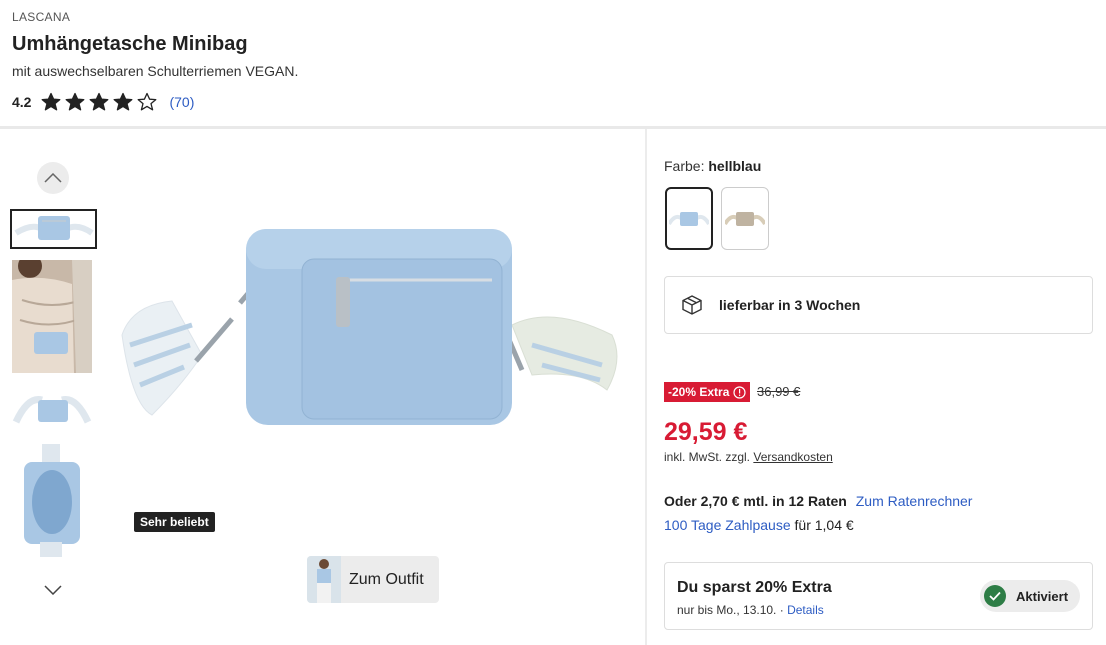 The width and height of the screenshot is (1106, 645). What do you see at coordinates (727, 525) in the screenshot?
I see `payment-pause-link: 100 Tage Zahlpause` at bounding box center [727, 525].